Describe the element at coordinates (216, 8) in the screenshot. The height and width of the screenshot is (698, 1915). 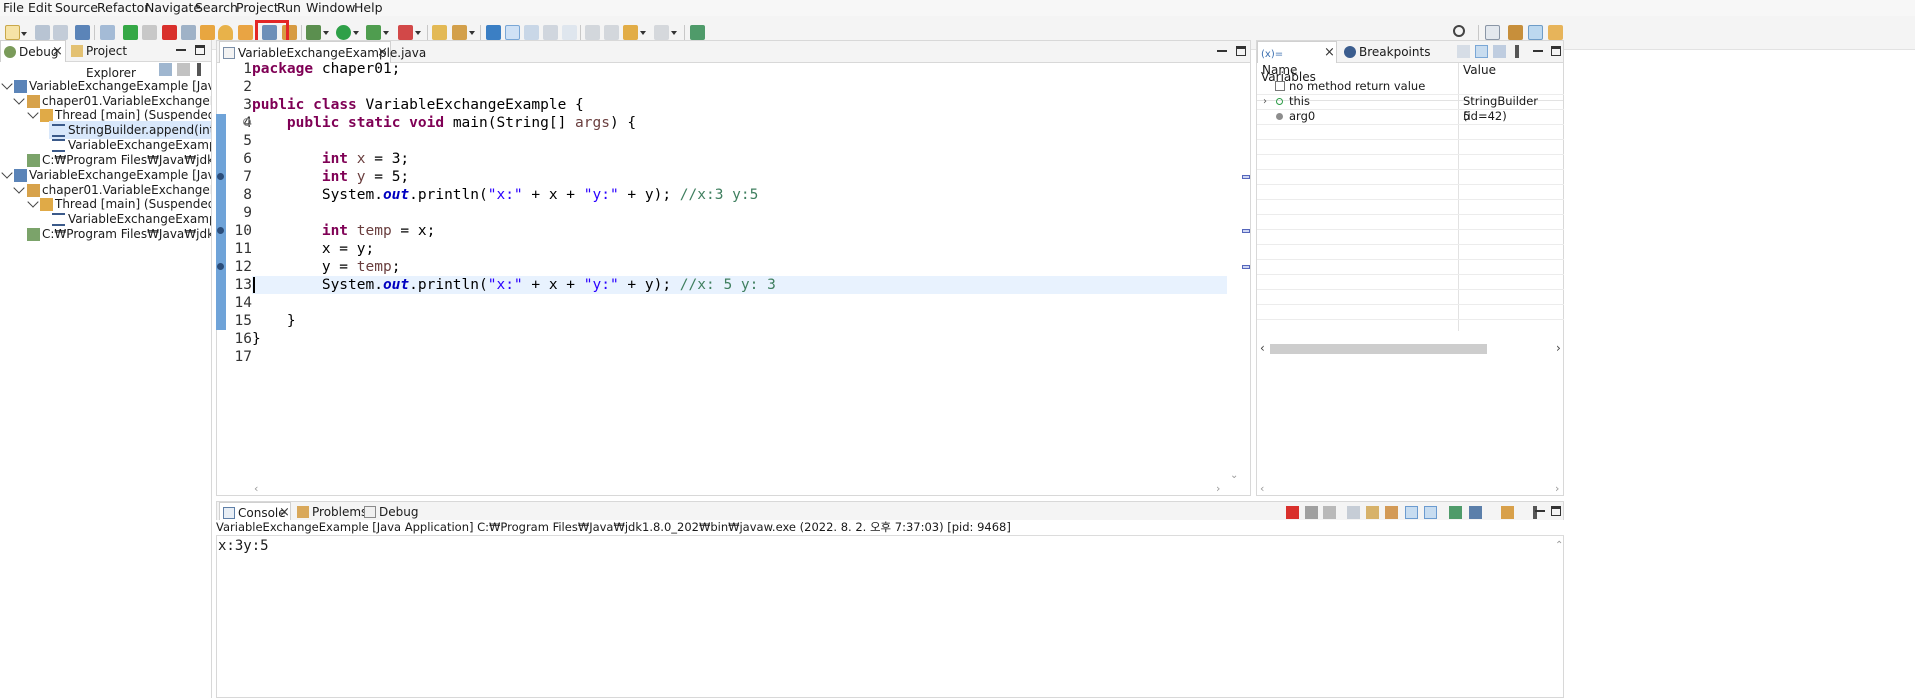
I see `menu-search: Search` at that location.